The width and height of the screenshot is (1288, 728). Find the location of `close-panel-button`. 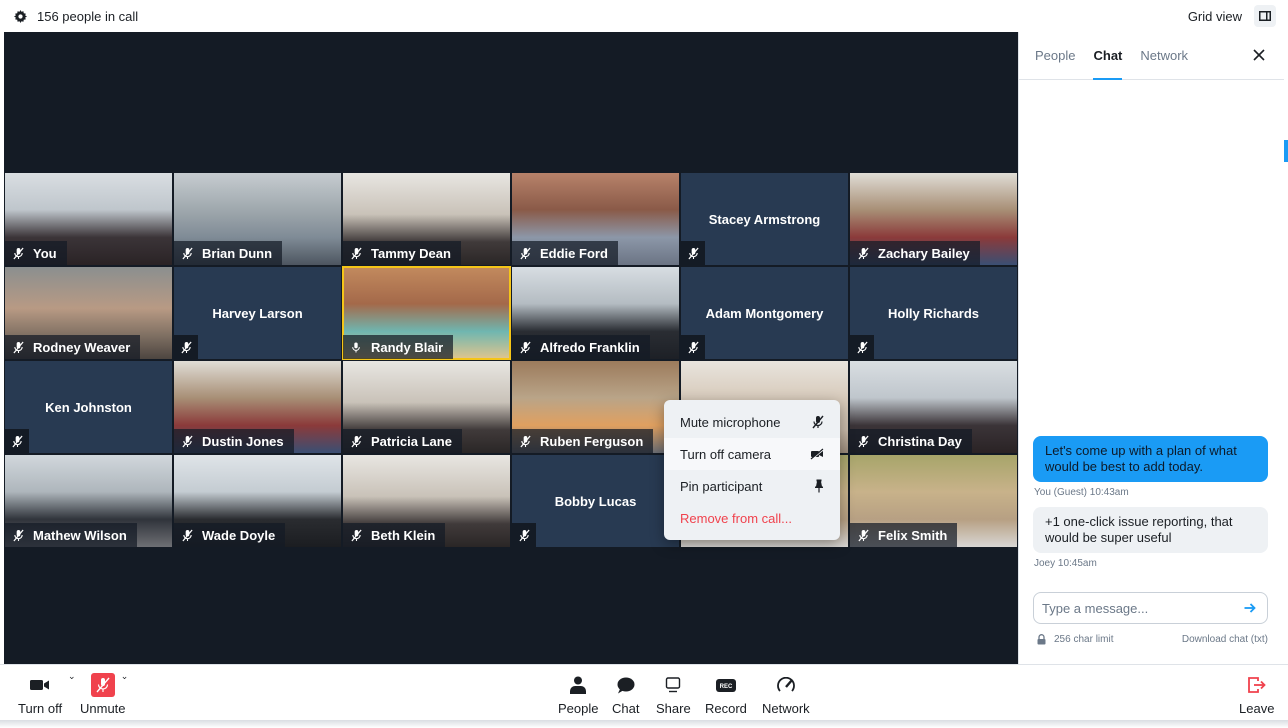

close-panel-button is located at coordinates (1259, 55).